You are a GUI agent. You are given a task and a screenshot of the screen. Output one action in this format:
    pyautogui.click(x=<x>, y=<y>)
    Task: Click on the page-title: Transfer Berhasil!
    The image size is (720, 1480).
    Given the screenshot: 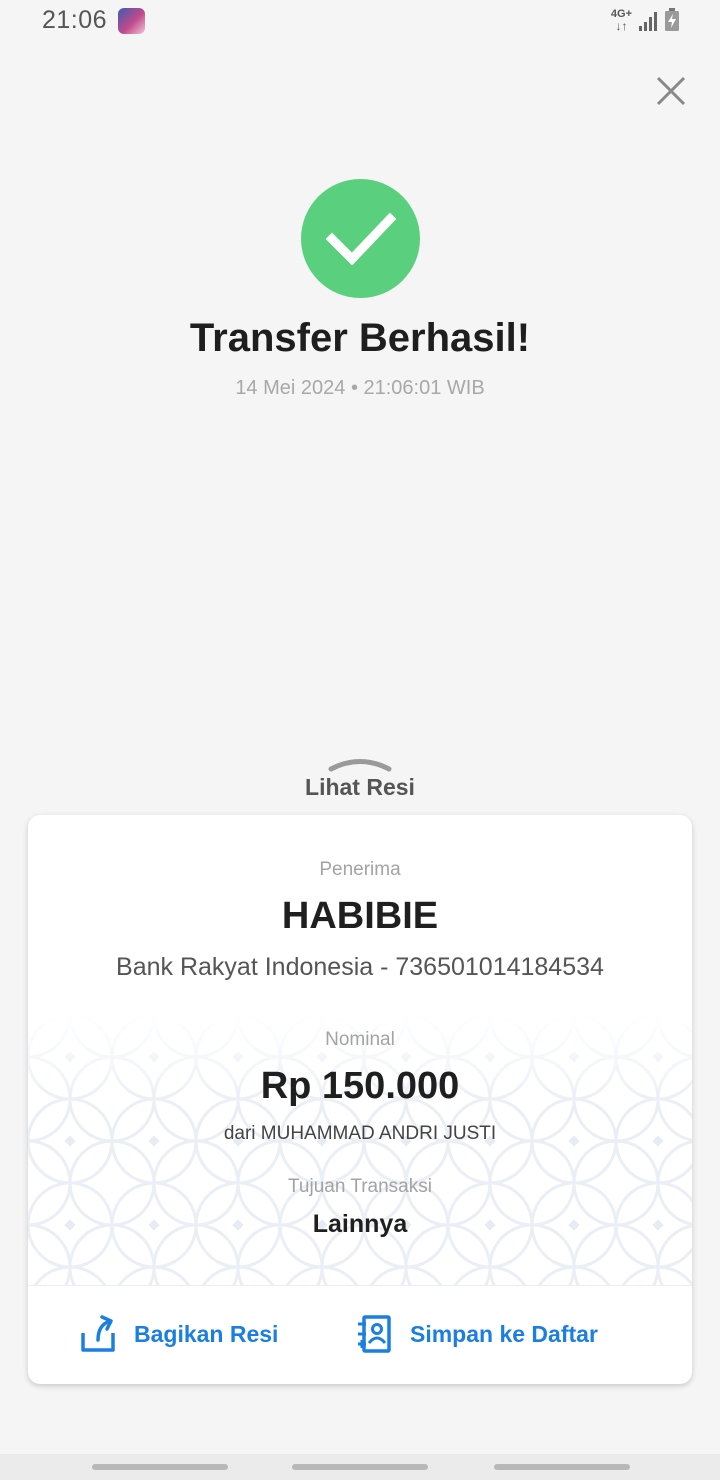 What is the action you would take?
    pyautogui.click(x=360, y=338)
    